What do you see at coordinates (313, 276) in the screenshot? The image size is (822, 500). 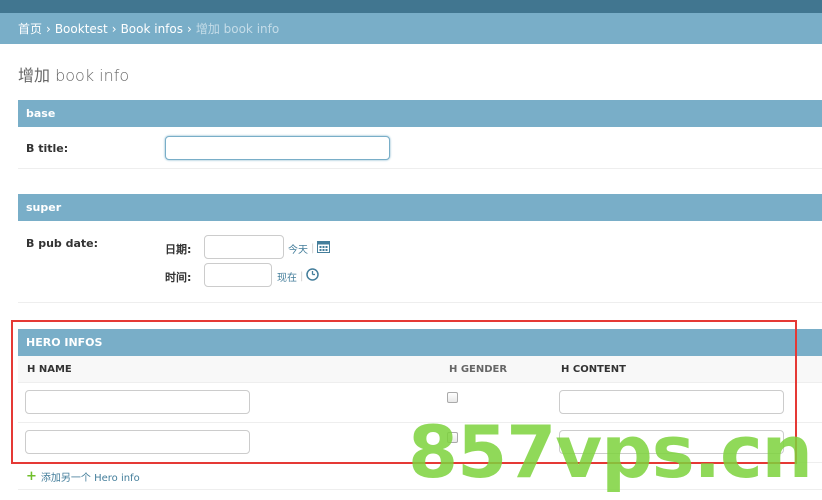 I see `clock-icon` at bounding box center [313, 276].